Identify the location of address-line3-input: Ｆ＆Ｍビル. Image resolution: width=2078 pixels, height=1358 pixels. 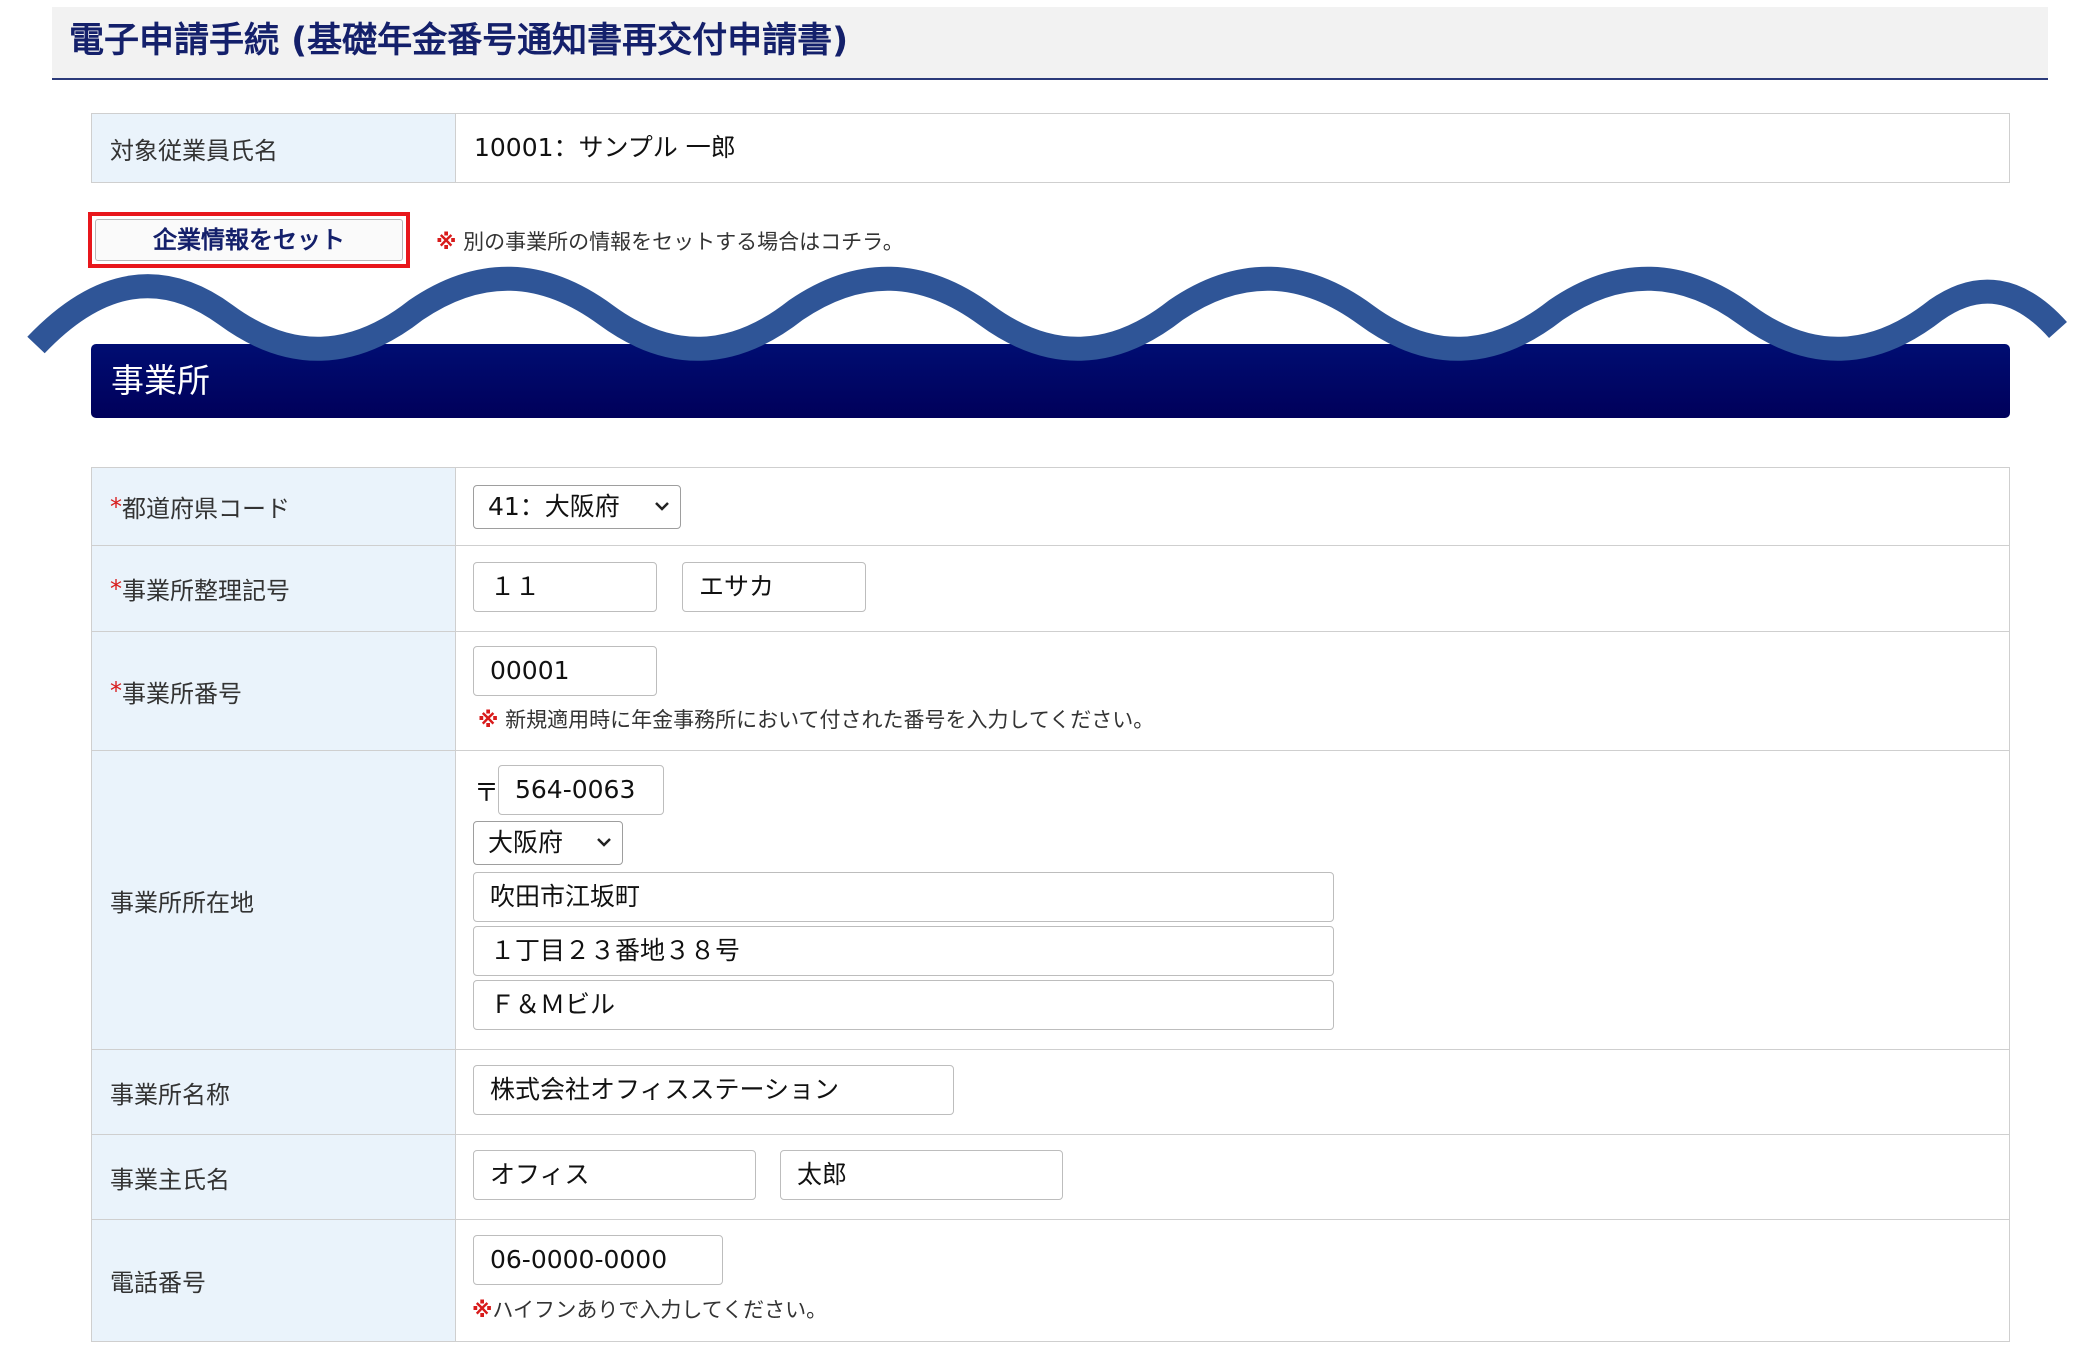
(903, 1005).